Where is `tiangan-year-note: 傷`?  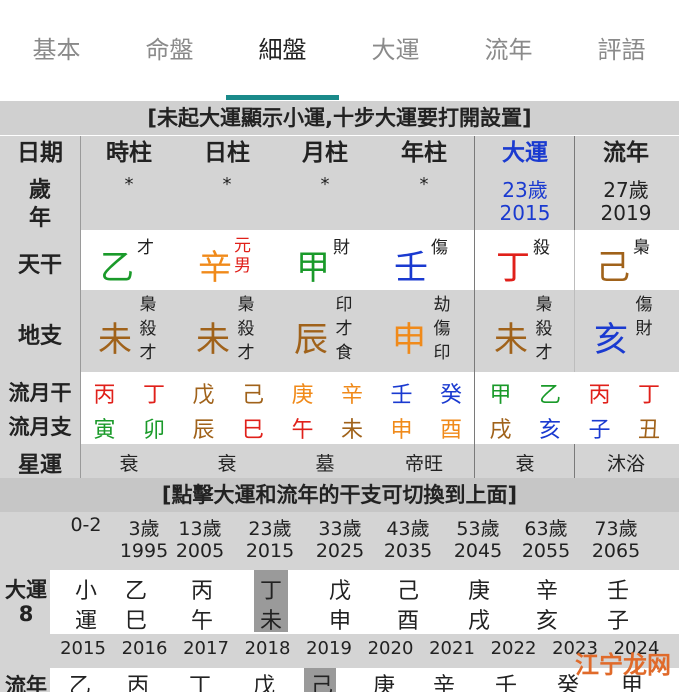
tiangan-year-note: 傷 is located at coordinates (439, 248).